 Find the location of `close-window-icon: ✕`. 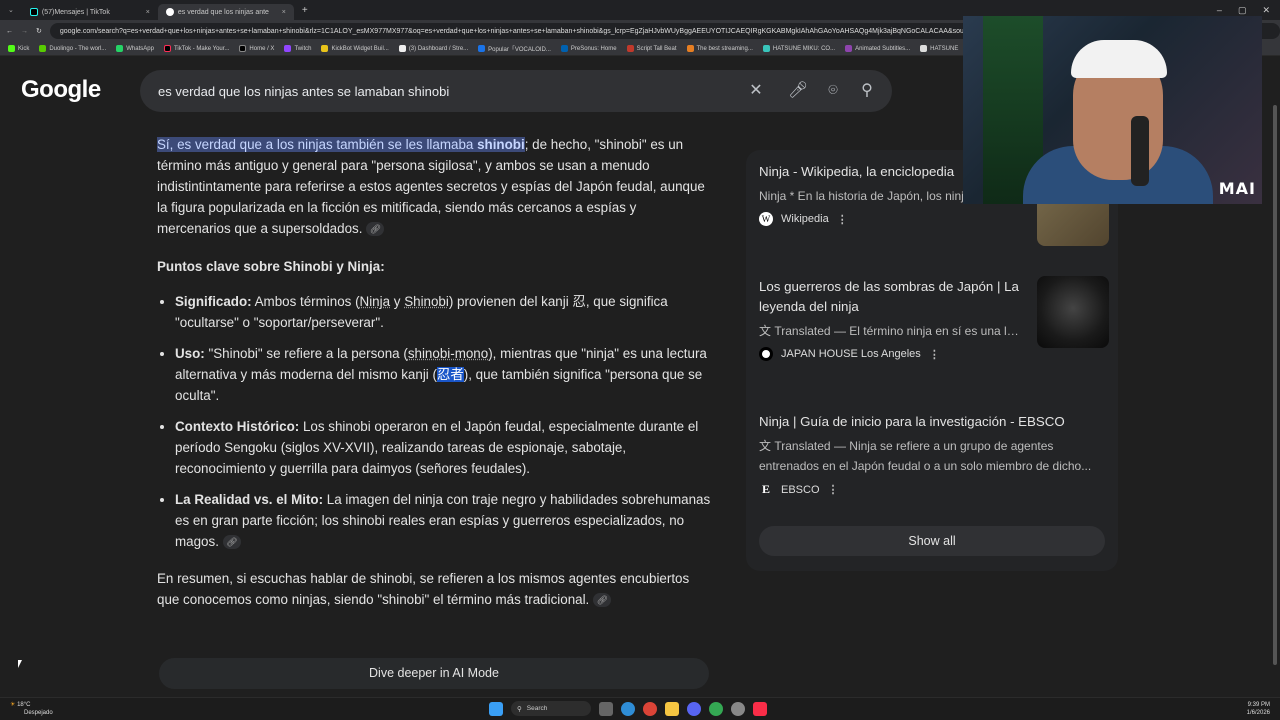

close-window-icon: ✕ is located at coordinates (1266, 10).